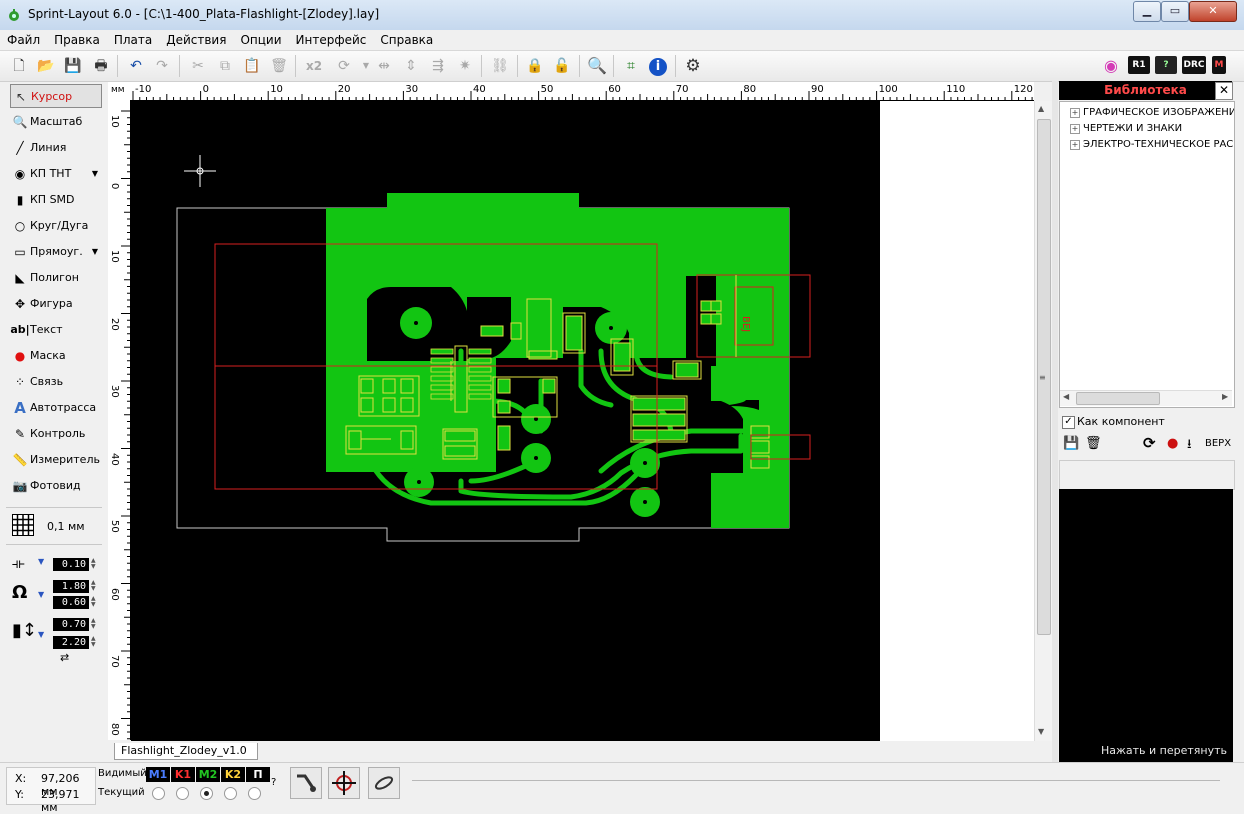 This screenshot has width=1244, height=814. I want to click on duplicate-x2-button: x2, so click(314, 66).